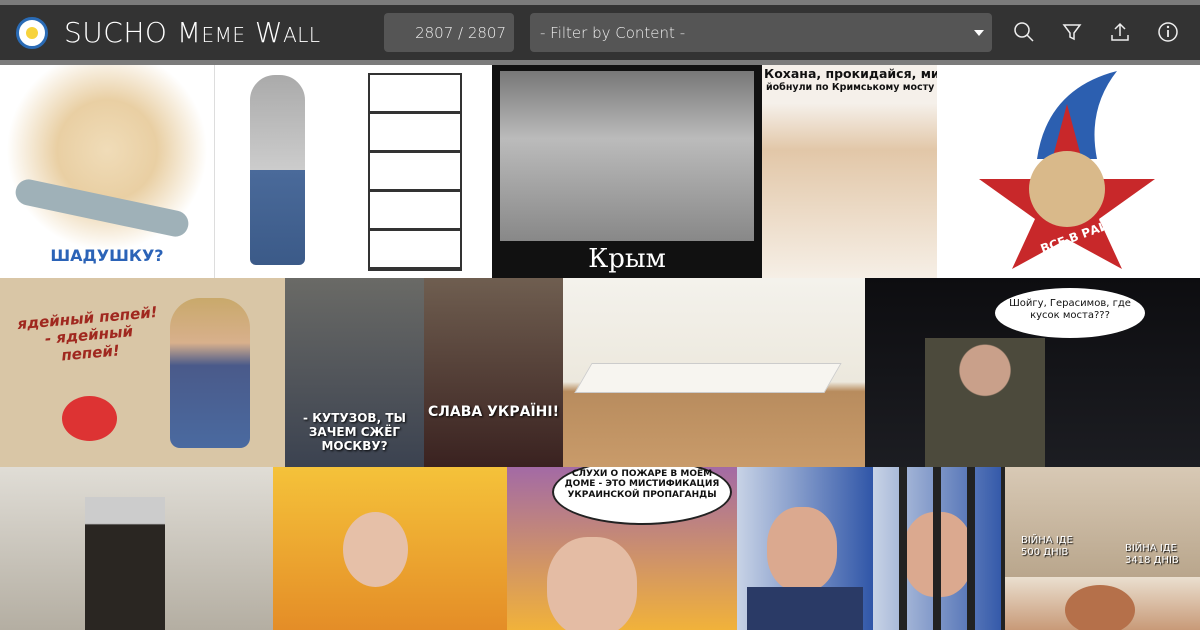 This screenshot has height=630, width=1200. What do you see at coordinates (627, 259) in the screenshot?
I see `meme-caption: Крым` at bounding box center [627, 259].